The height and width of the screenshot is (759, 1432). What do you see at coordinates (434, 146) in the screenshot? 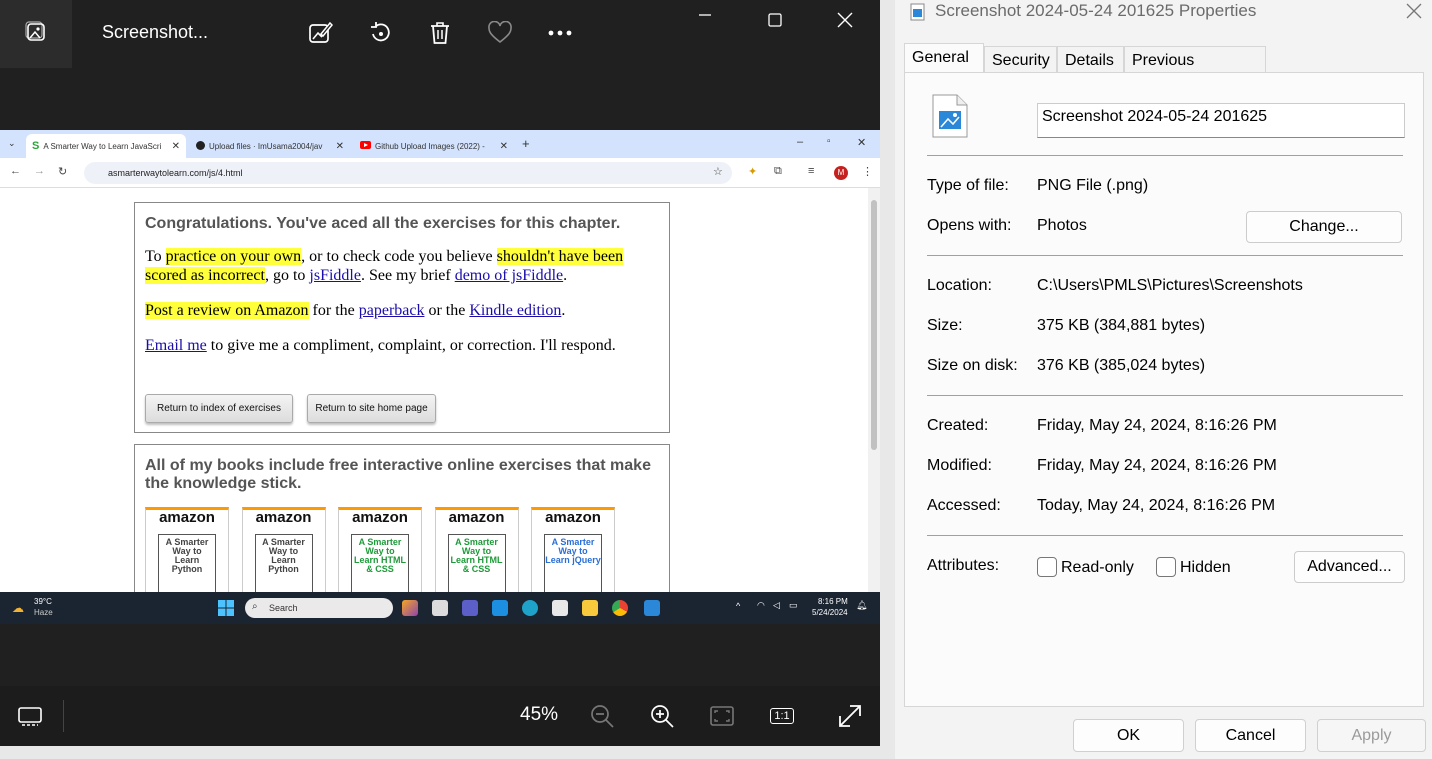
I see `browser-tab: Github Upload Images (2022) - ✕` at bounding box center [434, 146].